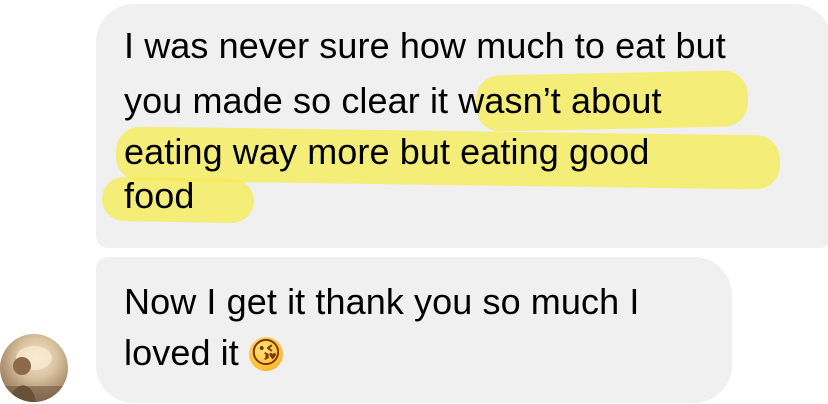 Image resolution: width=828 pixels, height=404 pixels. What do you see at coordinates (393, 100) in the screenshot?
I see `message-1-line-2: you made so clear it wasn’t about` at bounding box center [393, 100].